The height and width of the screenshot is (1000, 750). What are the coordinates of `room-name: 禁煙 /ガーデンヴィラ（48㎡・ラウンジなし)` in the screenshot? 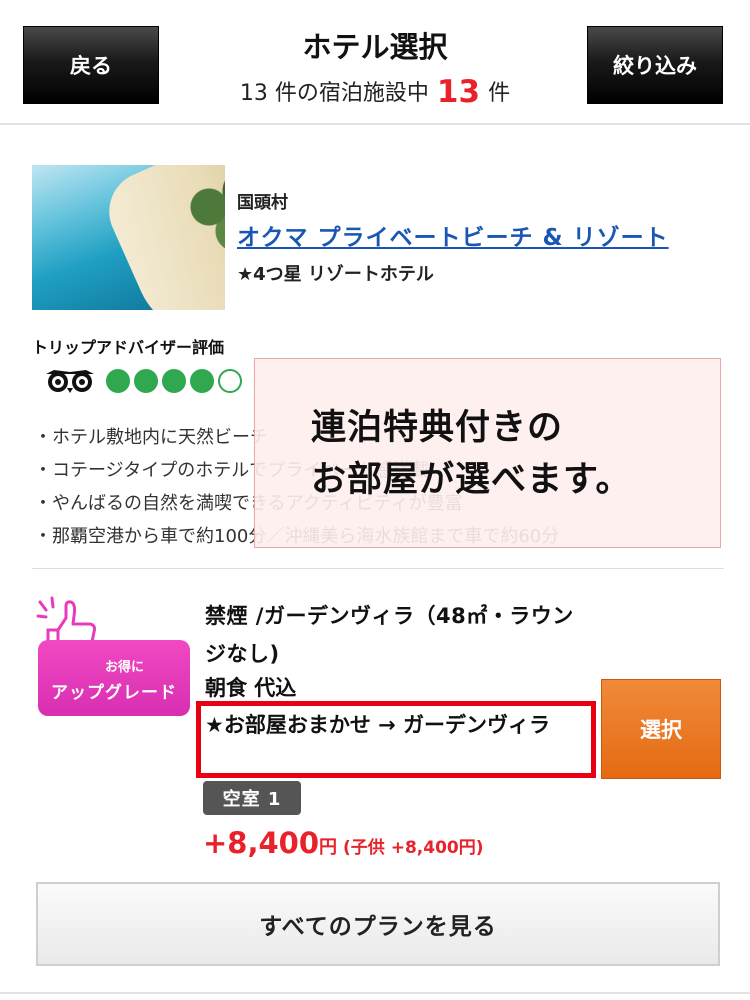 It's located at (389, 635).